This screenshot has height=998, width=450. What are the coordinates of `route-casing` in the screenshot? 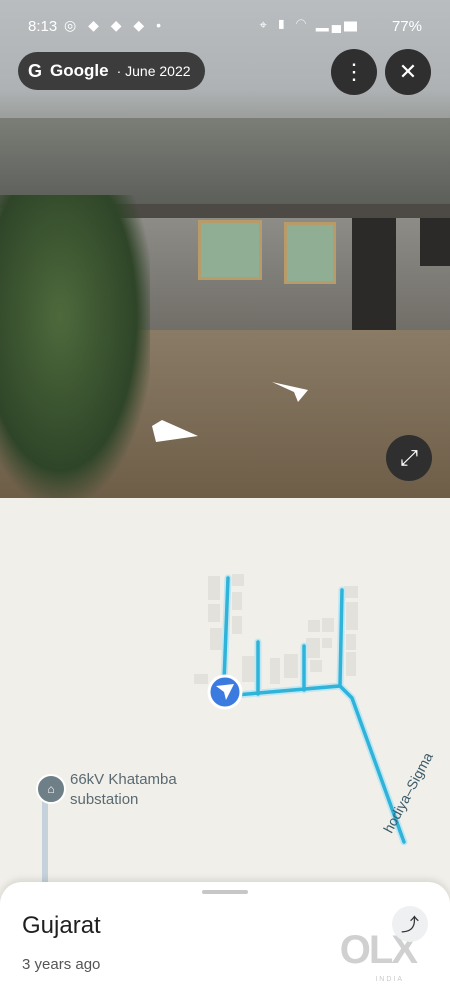 It's located at (314, 710).